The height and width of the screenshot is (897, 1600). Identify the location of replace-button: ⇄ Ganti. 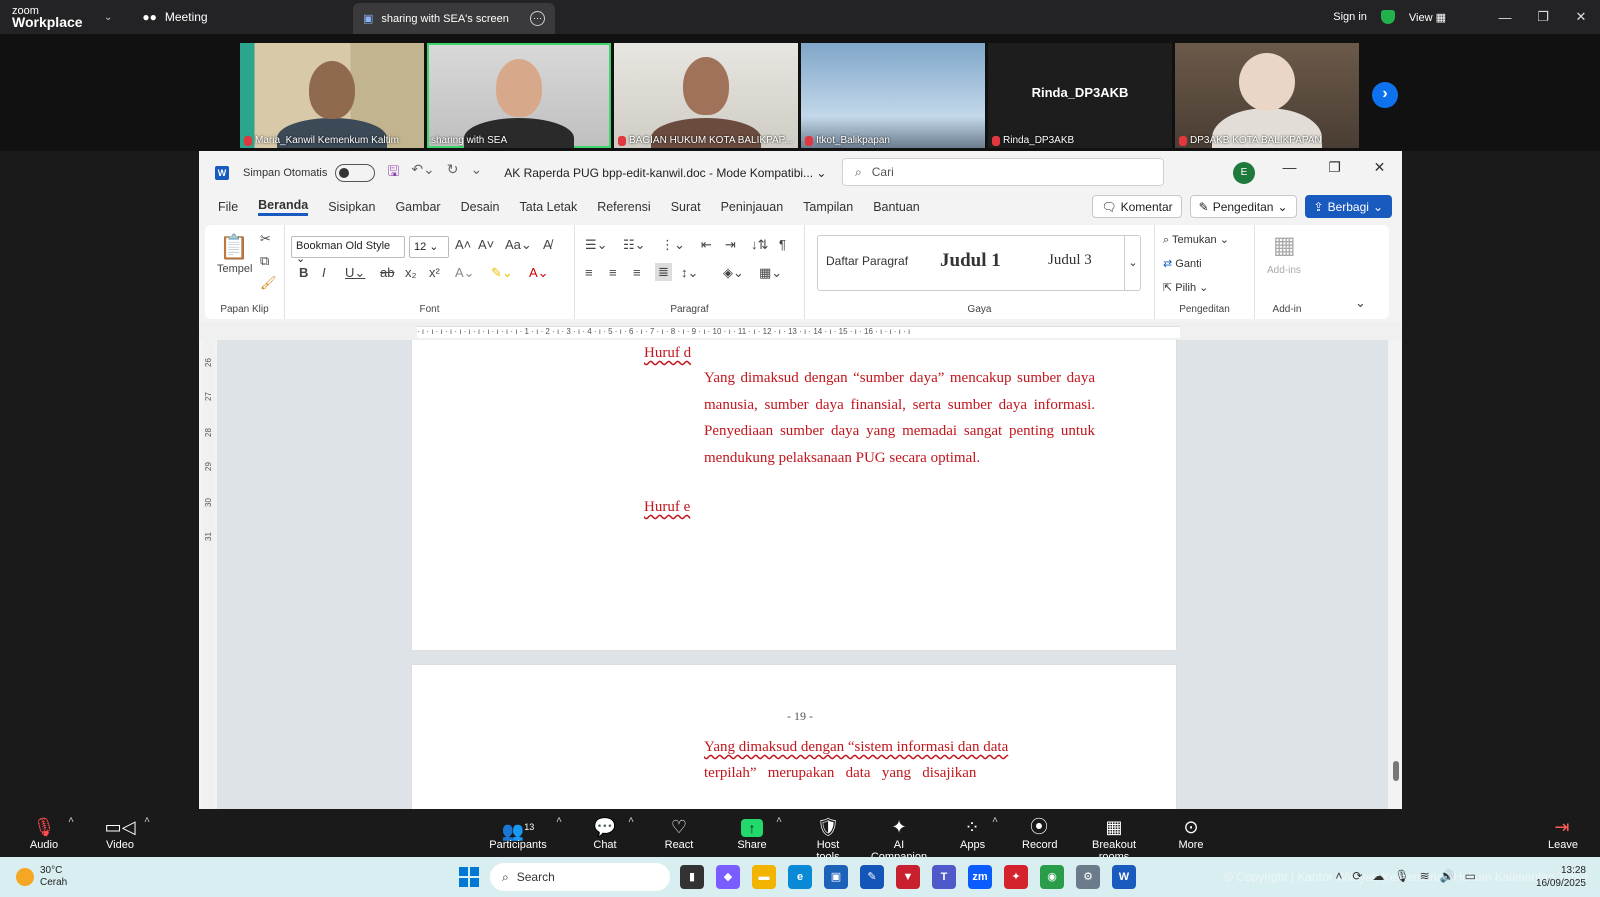
(1182, 263).